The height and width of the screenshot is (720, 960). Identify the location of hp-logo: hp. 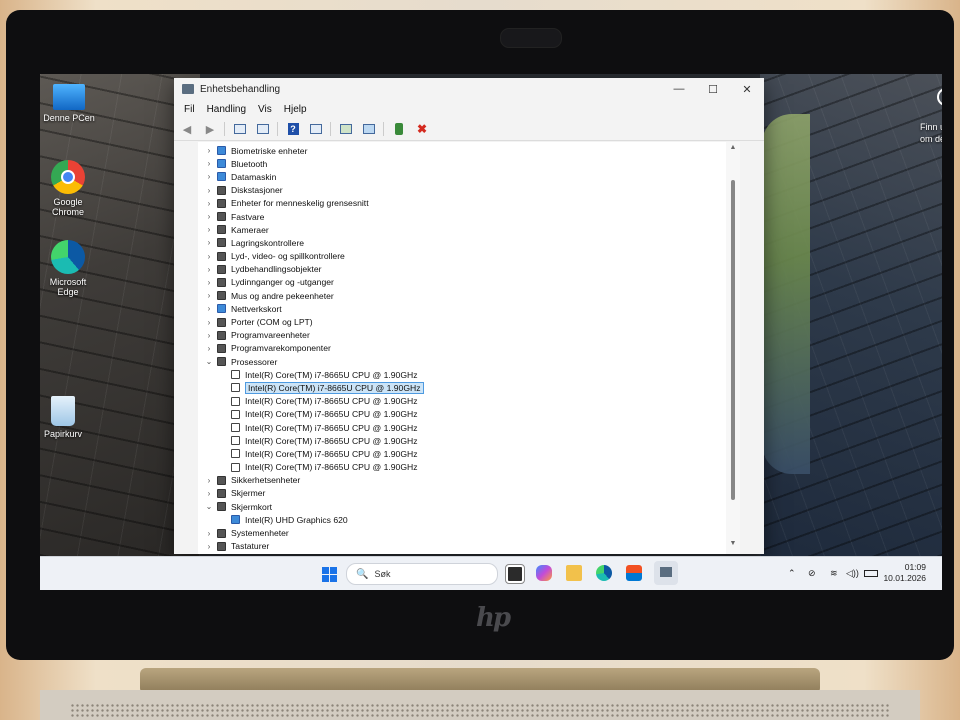
(493, 618).